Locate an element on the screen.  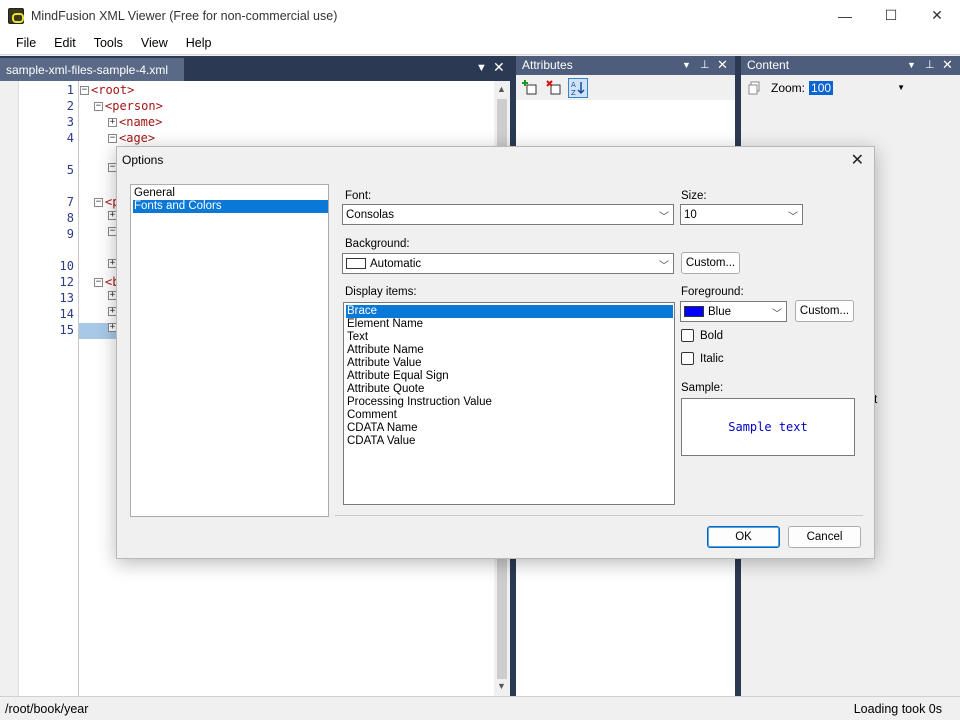
sample-text: Sample text is located at coordinates (768, 427).